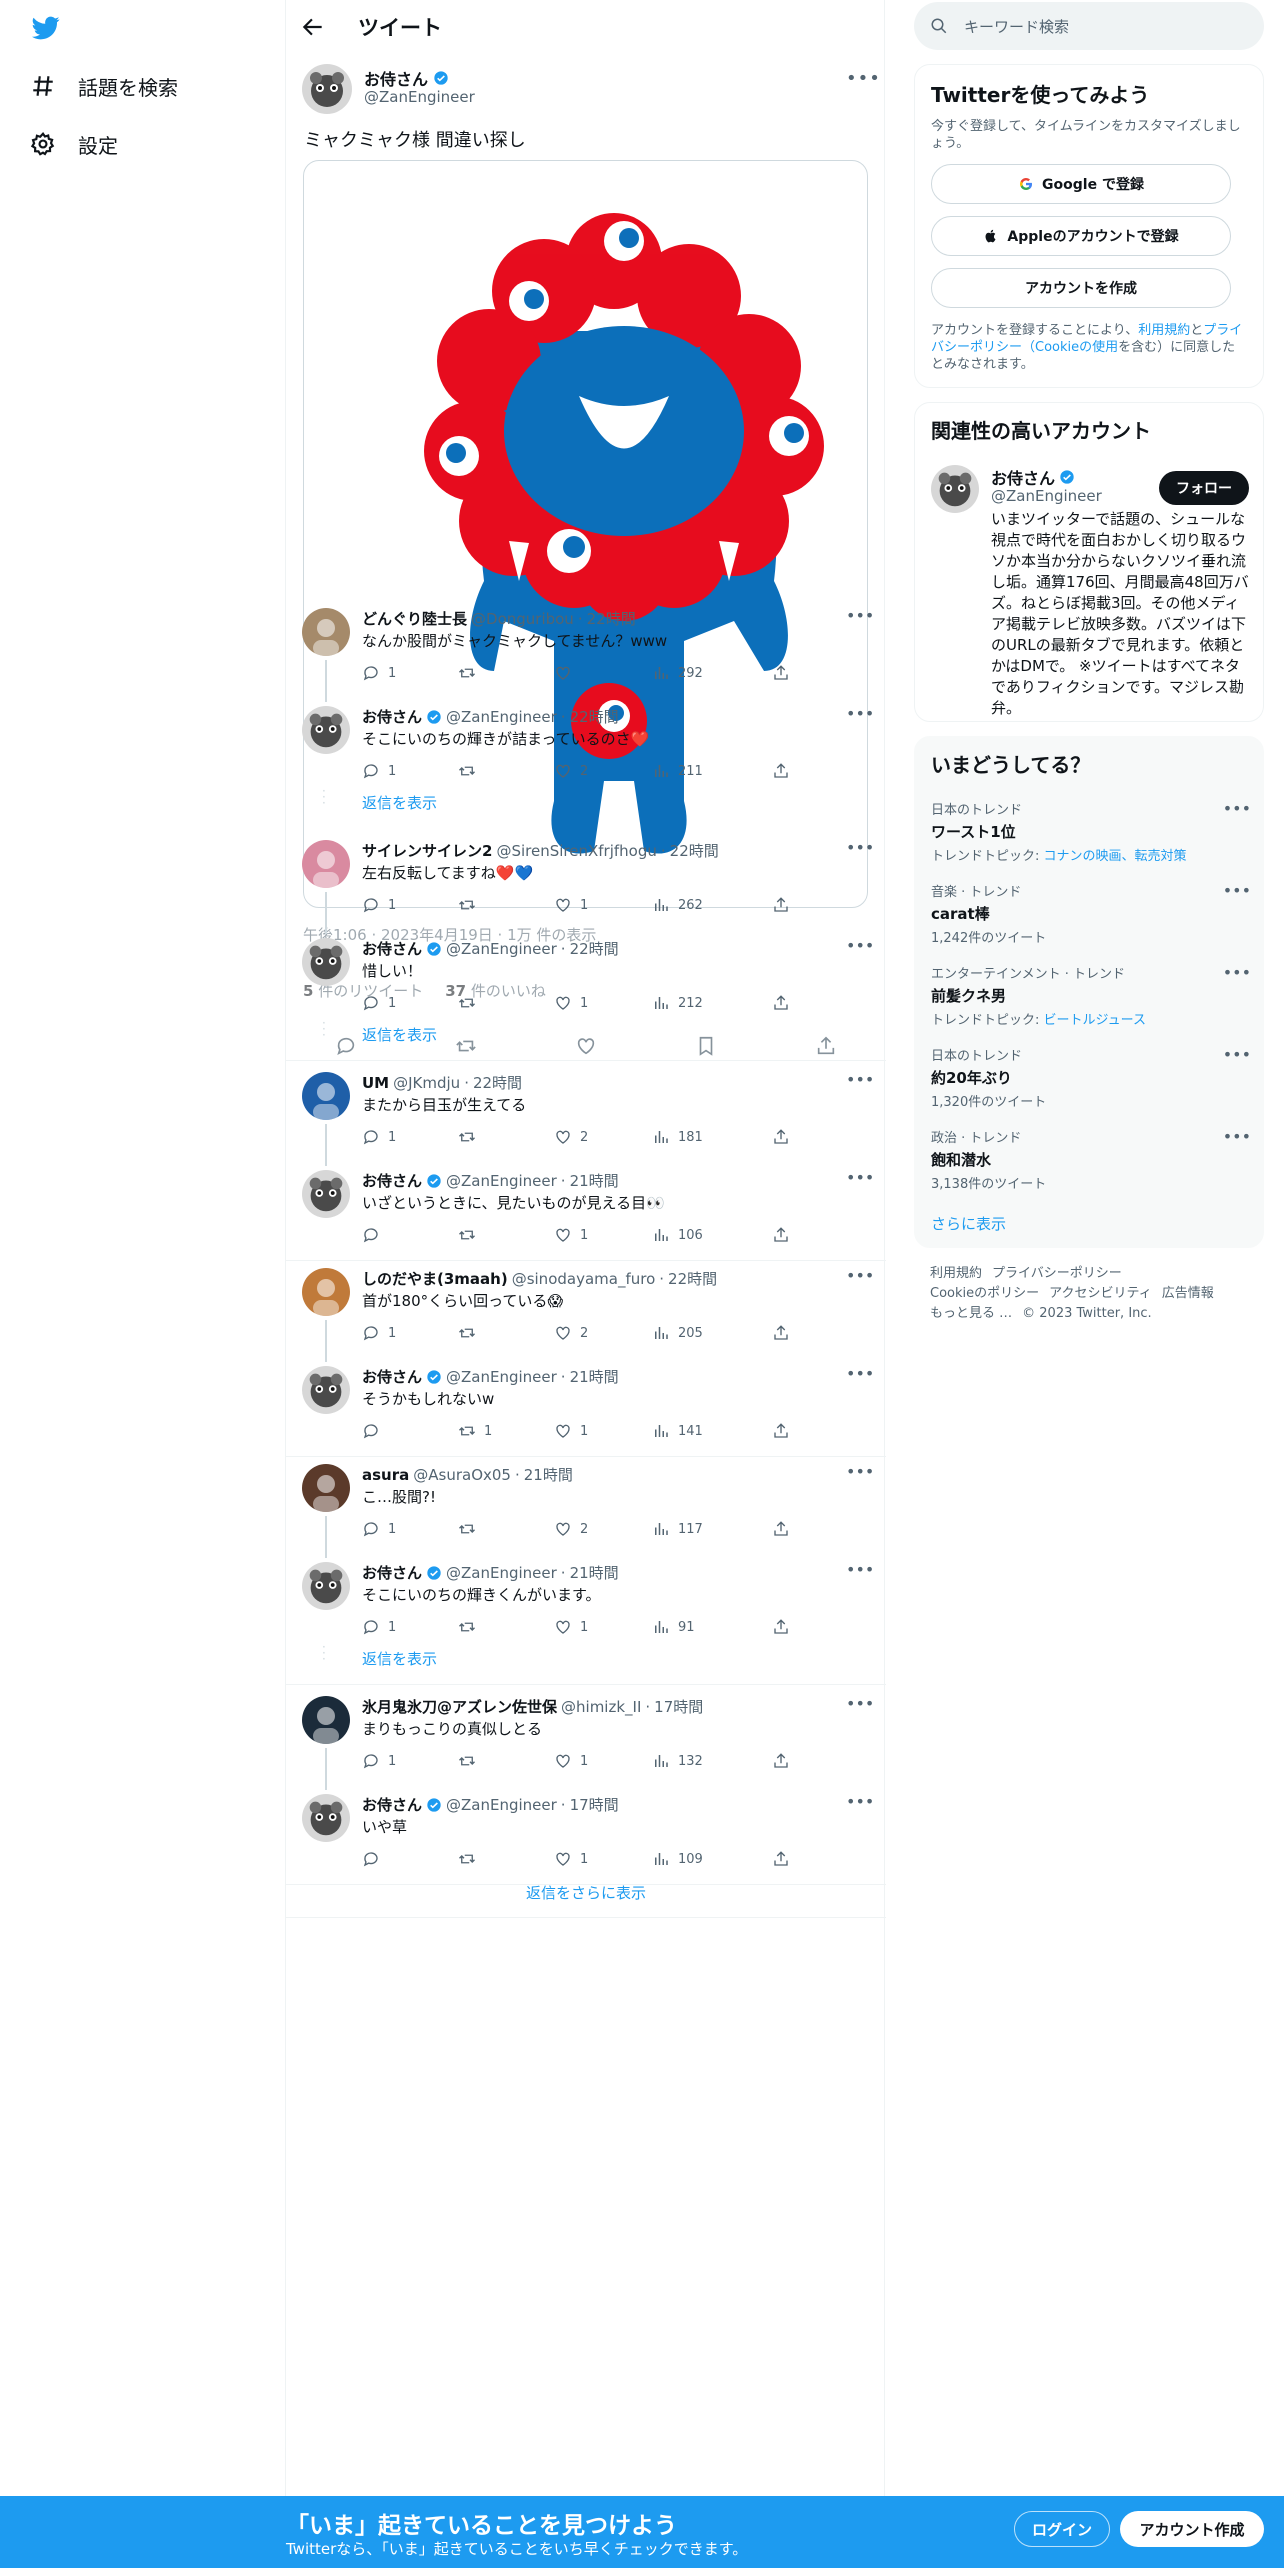 This screenshot has width=1284, height=2568. What do you see at coordinates (1091, 1159) in the screenshot?
I see `trend-item: 政治 · トレンド 飽和潜水 3,138件のツイート •••` at bounding box center [1091, 1159].